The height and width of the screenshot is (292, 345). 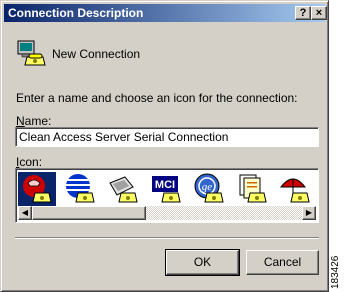 I want to click on icon-option-mci: MCI, so click(x=166, y=189).